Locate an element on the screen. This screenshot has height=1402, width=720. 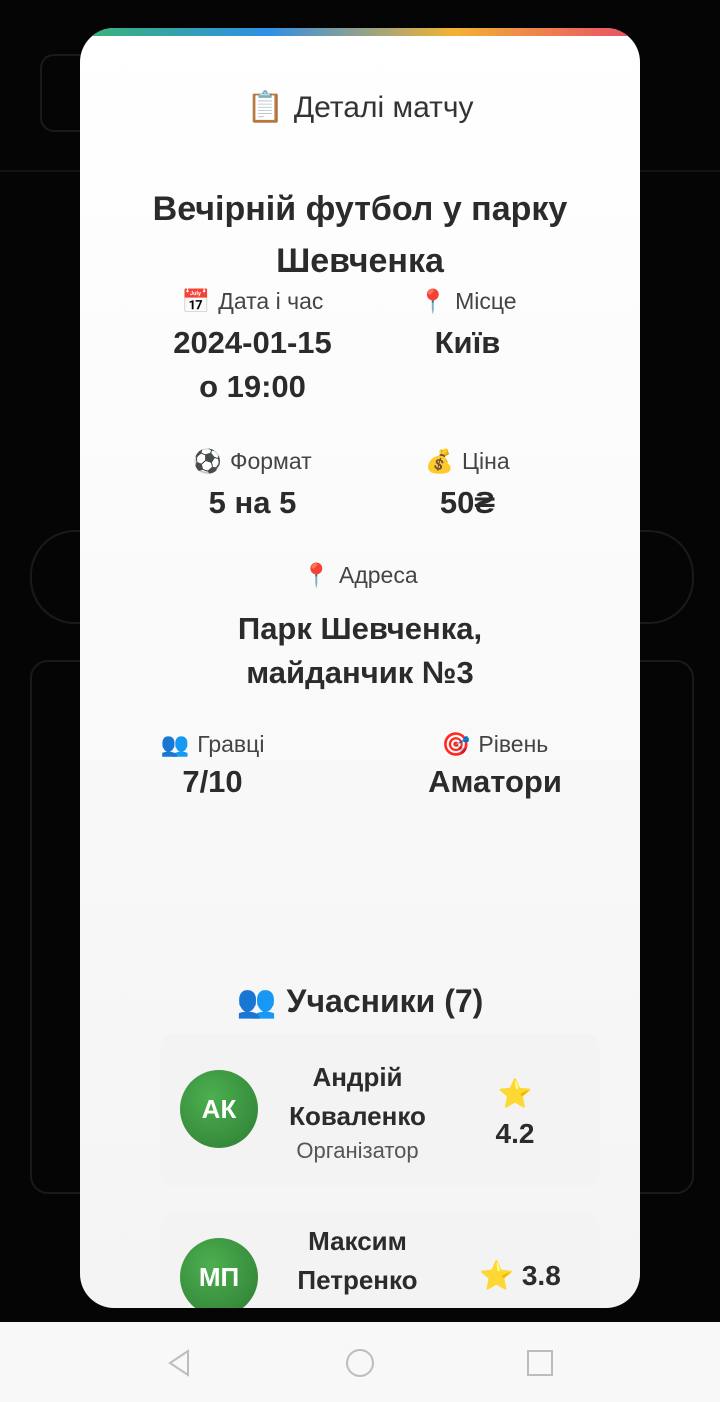
info-players-value: 7/10 is located at coordinates (212, 781).